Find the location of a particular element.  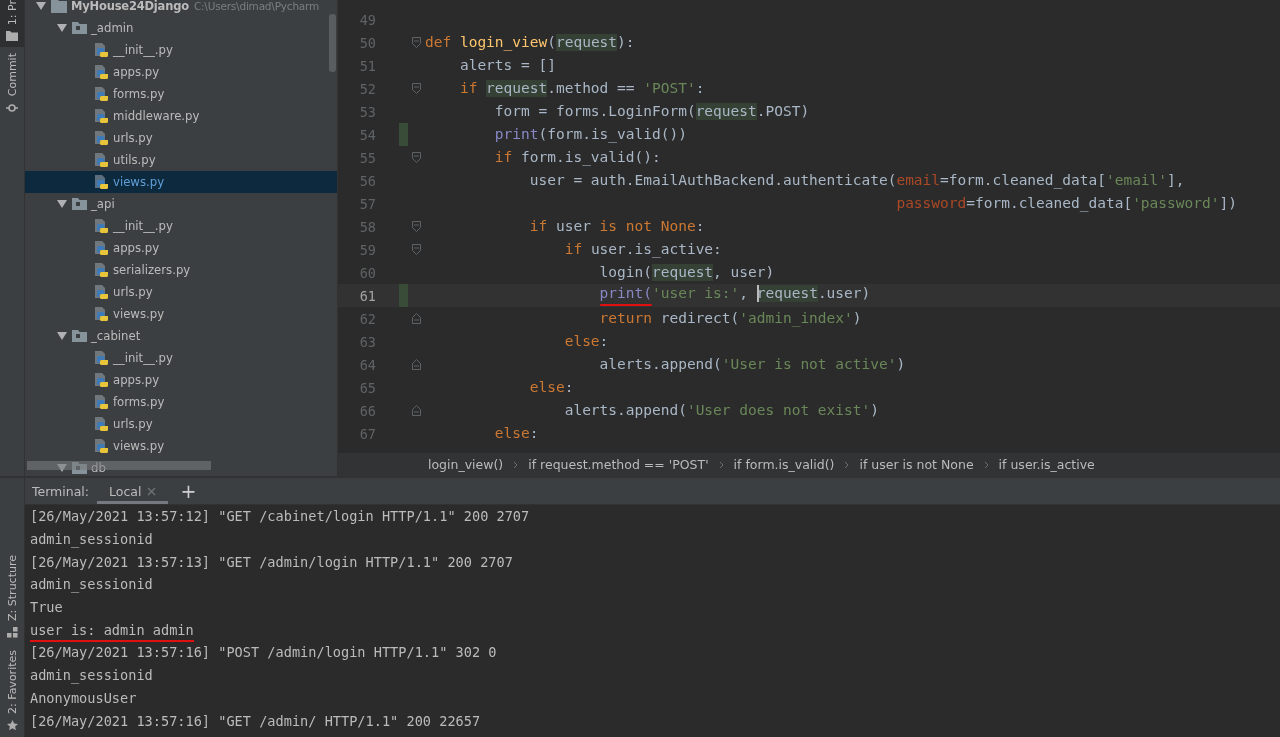

line-number: 61 is located at coordinates (367, 295).